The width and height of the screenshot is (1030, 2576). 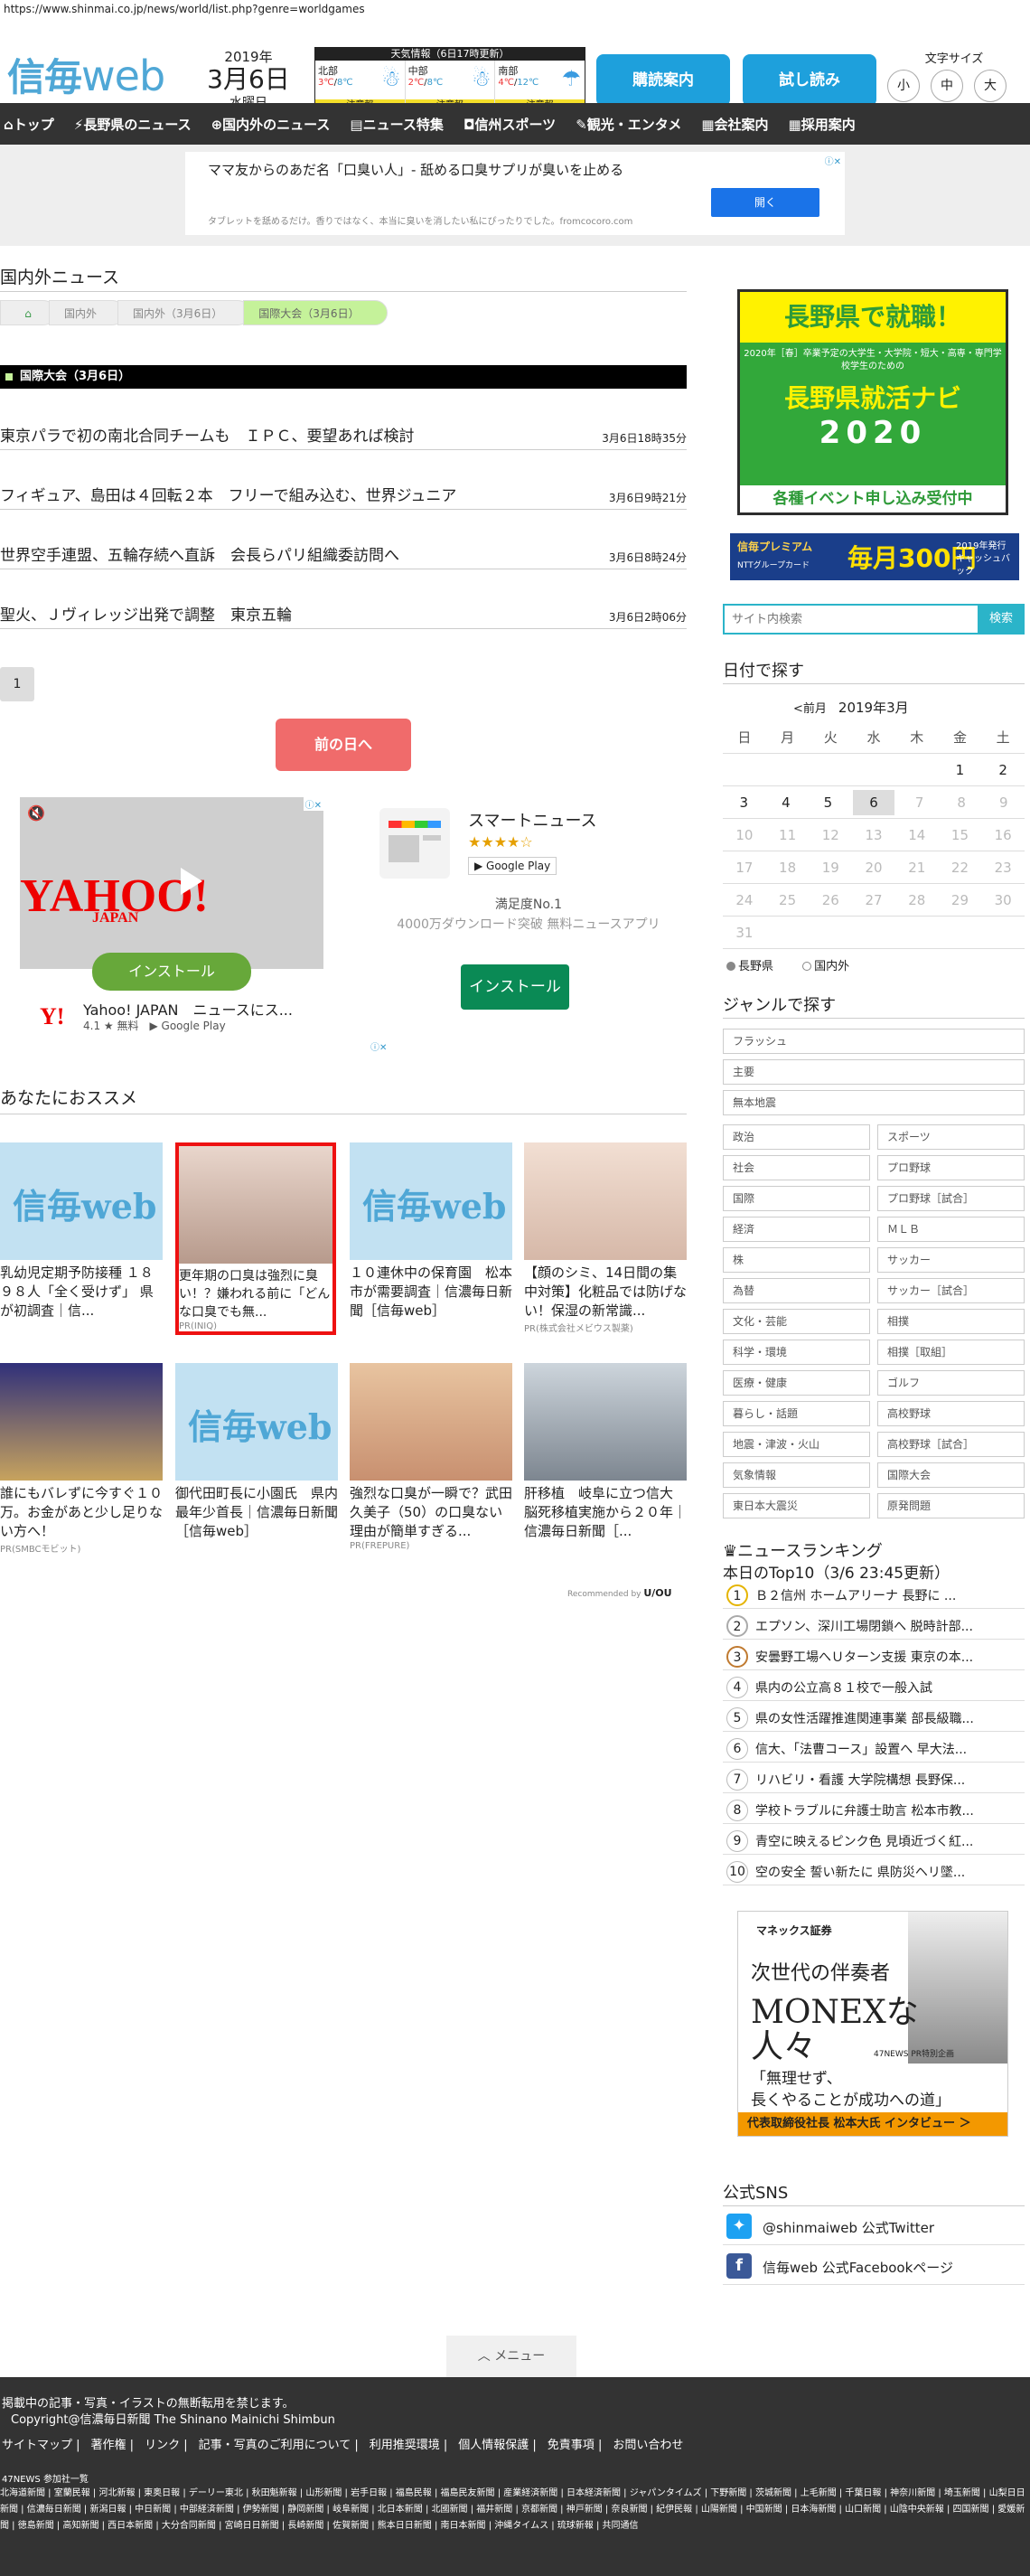 What do you see at coordinates (810, 709) in the screenshot?
I see `calendar-prev-month: <前月` at bounding box center [810, 709].